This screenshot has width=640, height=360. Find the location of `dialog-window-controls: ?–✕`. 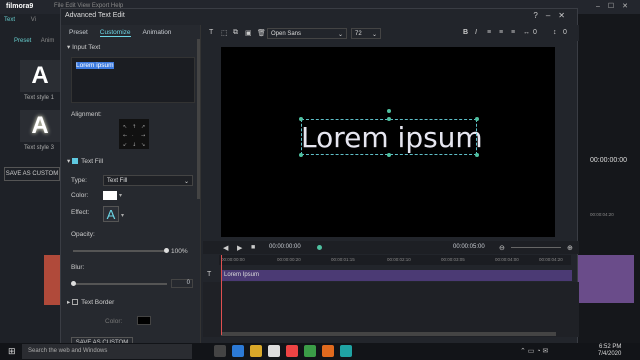

dialog-window-controls: ?–✕ is located at coordinates (553, 15).